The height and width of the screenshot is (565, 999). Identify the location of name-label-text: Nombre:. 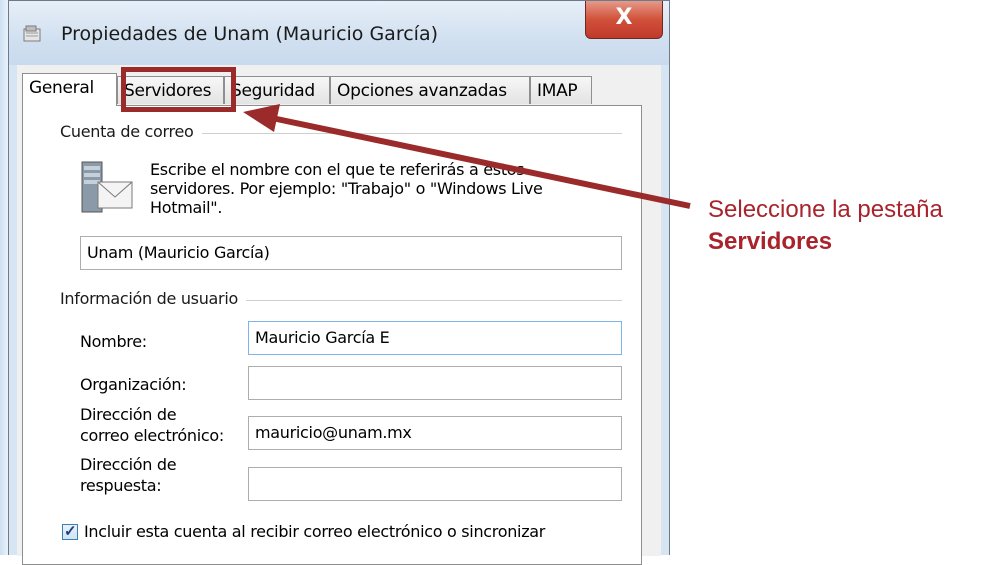
(113, 341).